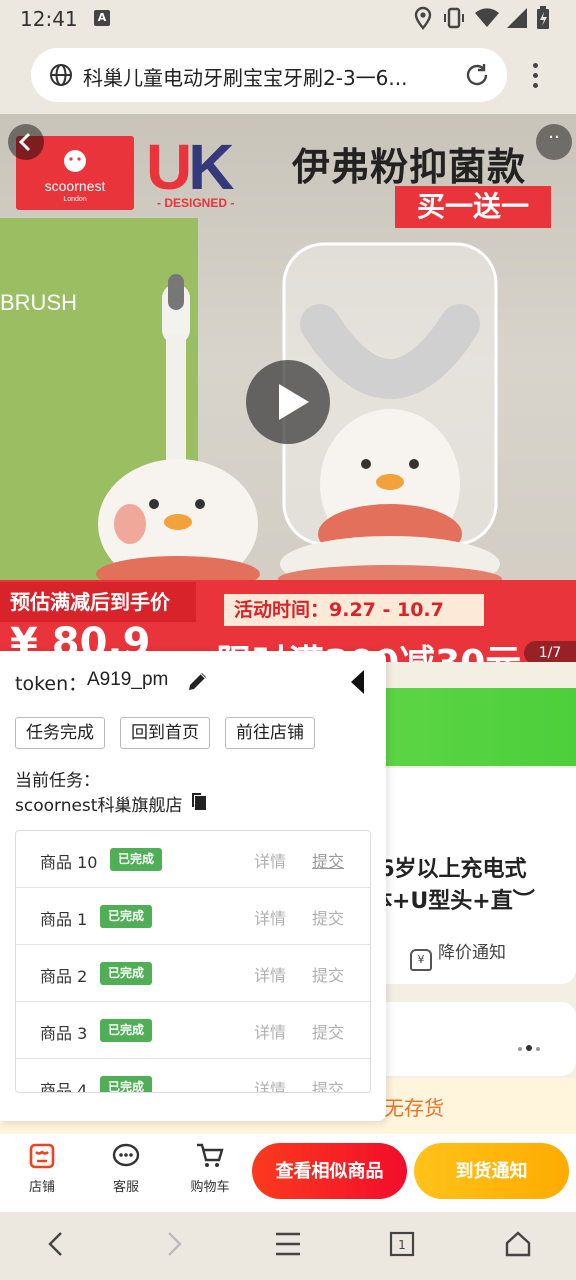 The width and height of the screenshot is (576, 1280). I want to click on system-nav-bar: 1, so click(288, 1246).